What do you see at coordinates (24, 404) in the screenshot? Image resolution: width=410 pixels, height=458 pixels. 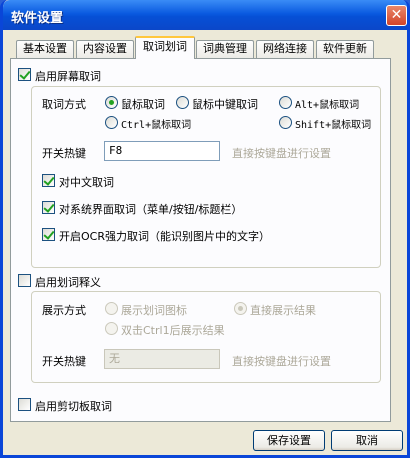 I see `enable-clipboard-capture-checkbox` at bounding box center [24, 404].